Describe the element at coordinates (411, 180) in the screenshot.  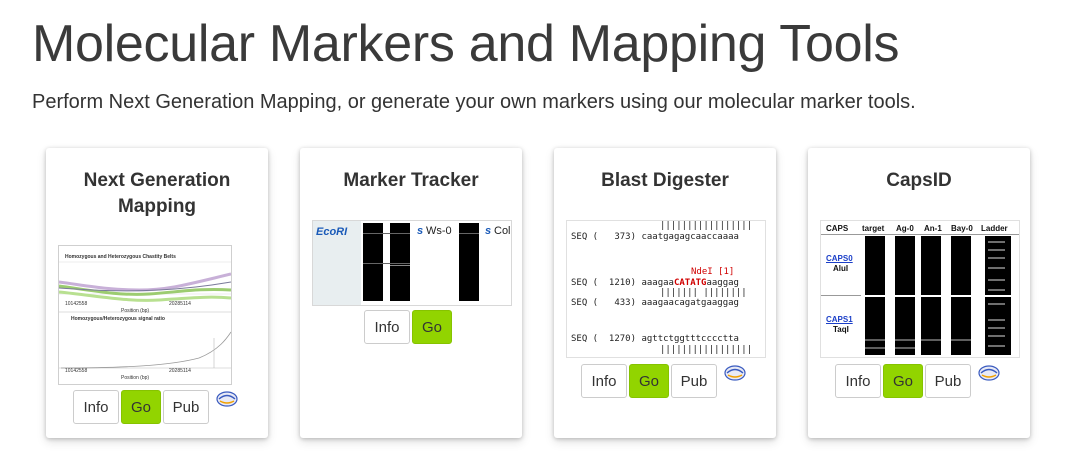
I see `card-title: Marker Tracker` at that location.